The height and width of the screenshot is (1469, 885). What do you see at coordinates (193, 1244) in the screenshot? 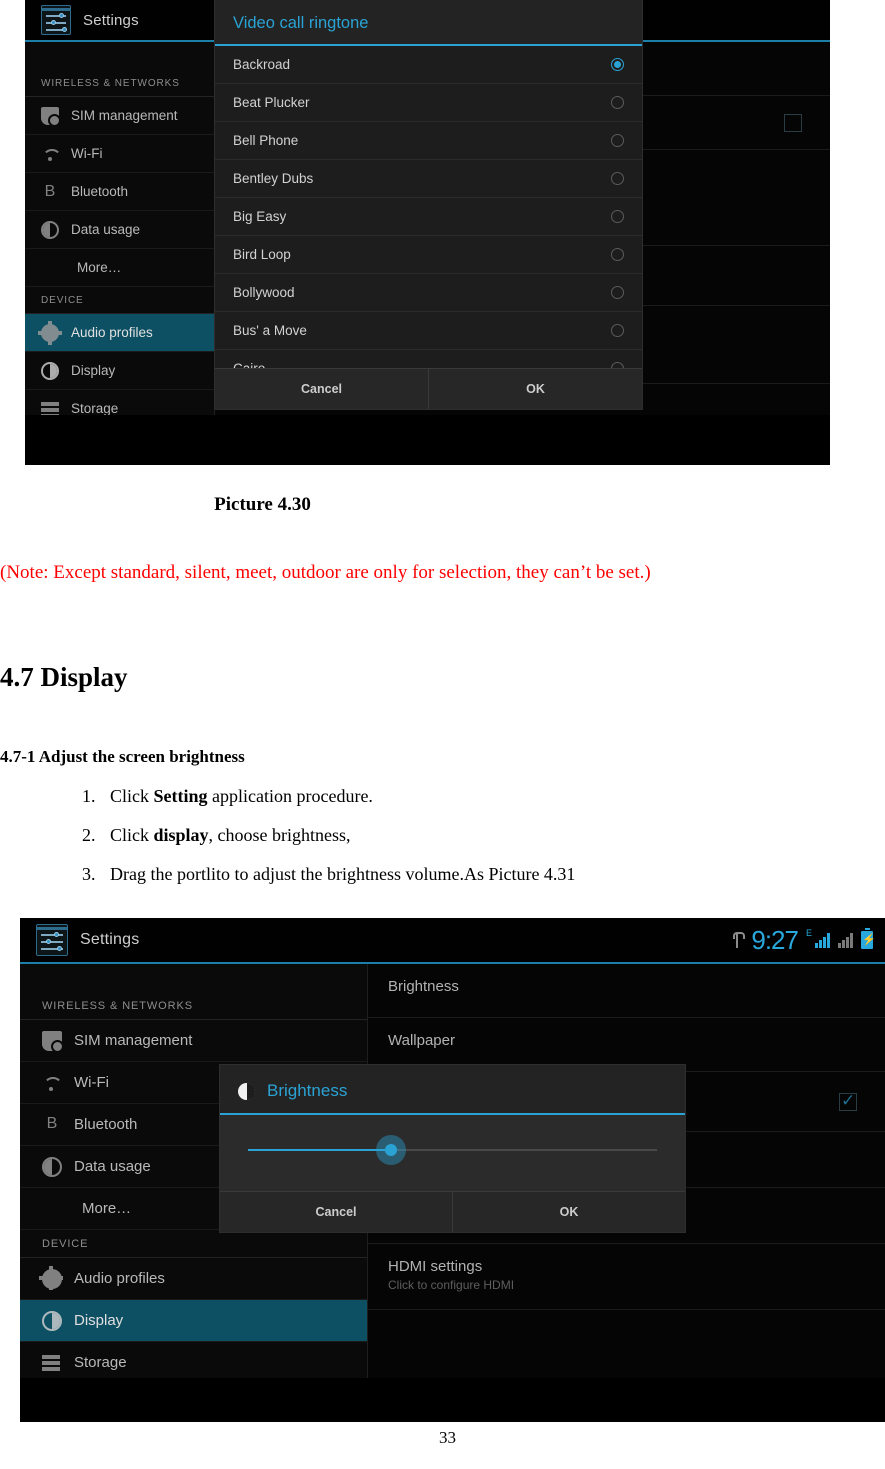
I see `sidebar-group-header-device: DEVICE` at bounding box center [193, 1244].